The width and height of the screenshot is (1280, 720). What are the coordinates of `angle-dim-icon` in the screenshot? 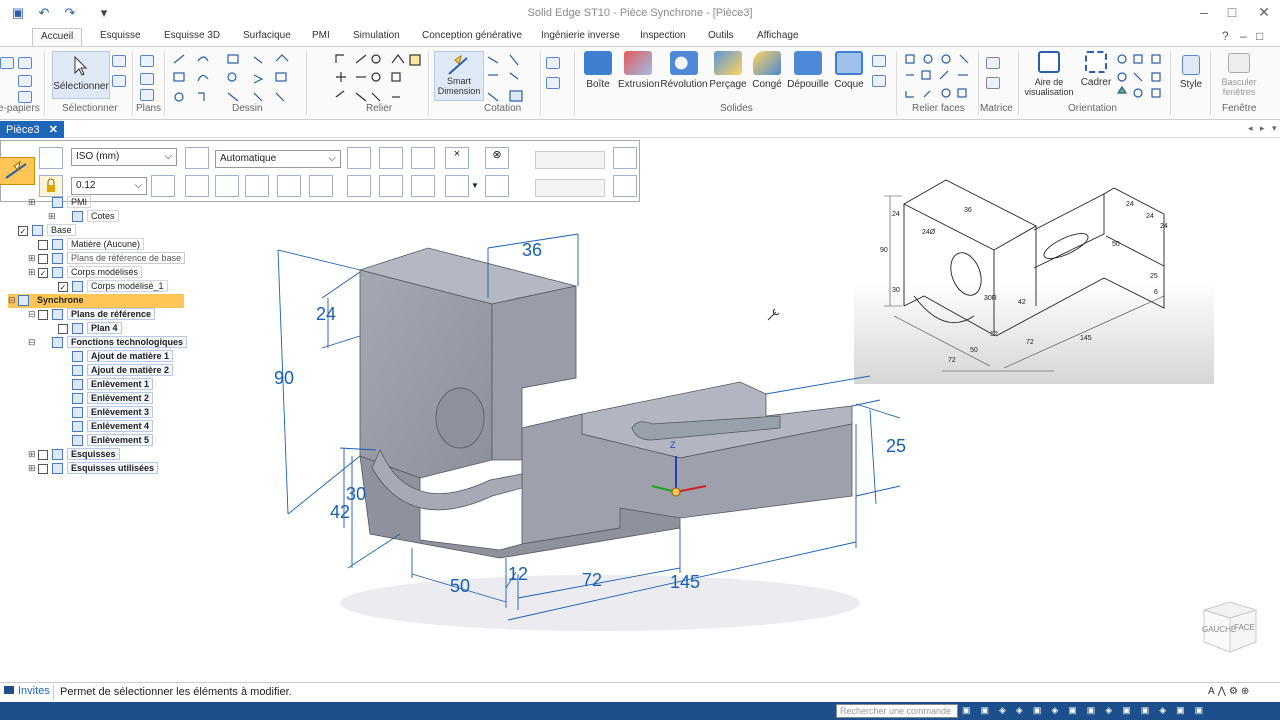 It's located at (227, 186).